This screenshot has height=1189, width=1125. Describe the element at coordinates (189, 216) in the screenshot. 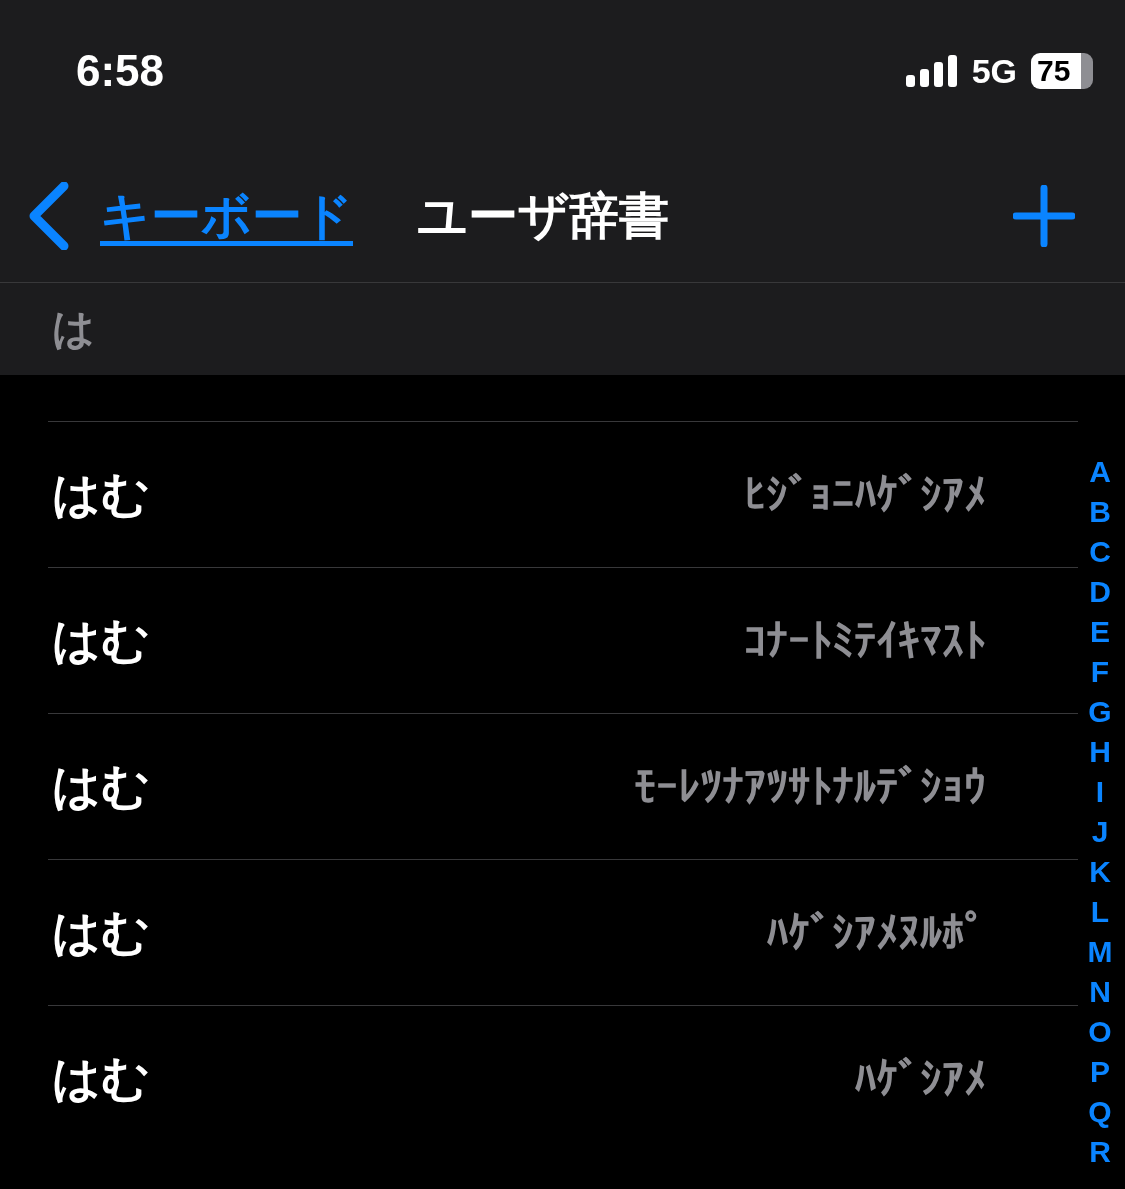

I see `back-link: キーボード` at that location.